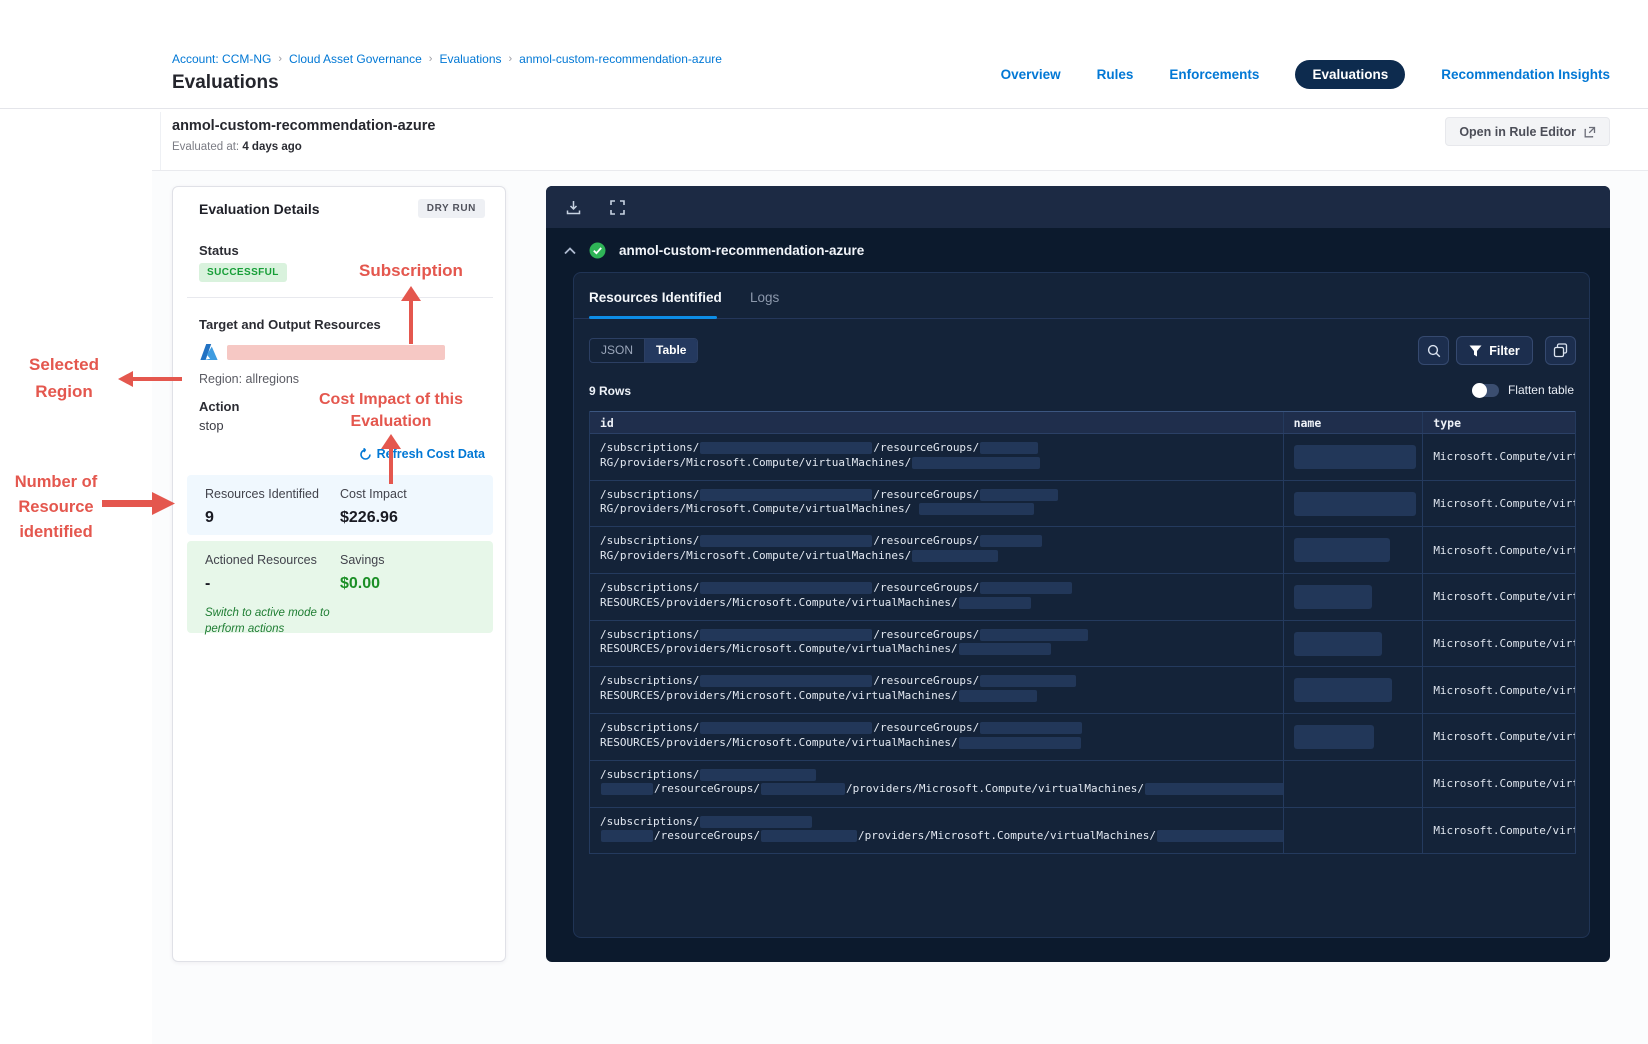 The height and width of the screenshot is (1044, 1648). Describe the element at coordinates (653, 317) in the screenshot. I see `active-tab-underline` at that location.